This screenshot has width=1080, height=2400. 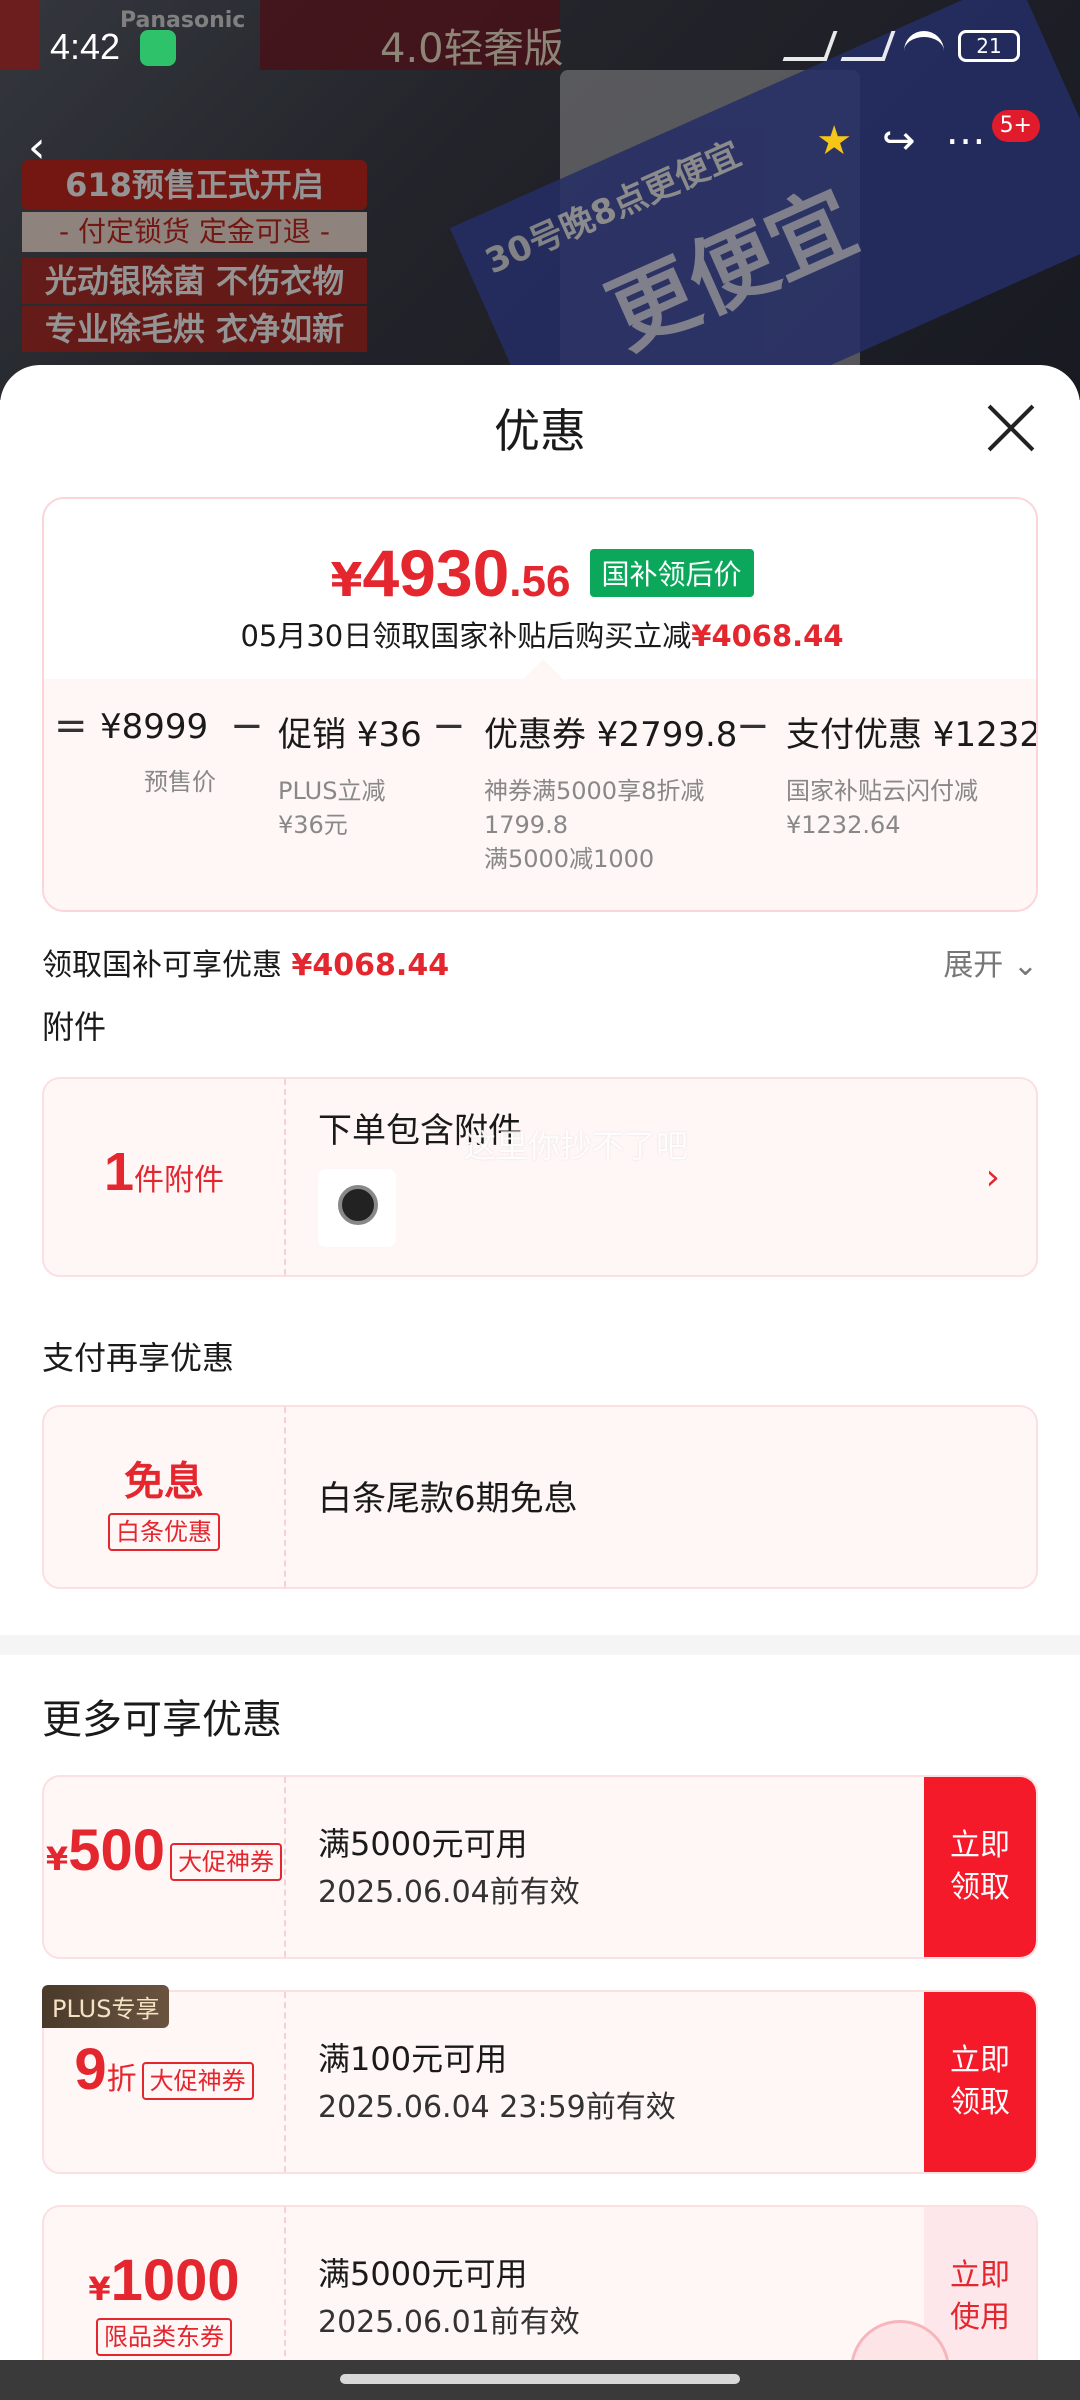 I want to click on national-subsidy-label: 领取国补可享优惠, so click(x=162, y=965).